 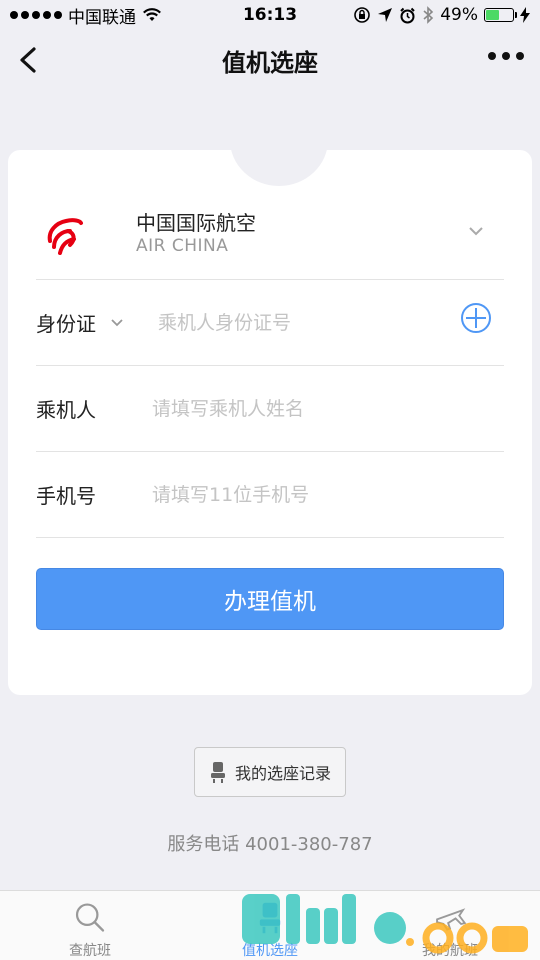 I want to click on page-title: 值机选座, so click(x=270, y=62).